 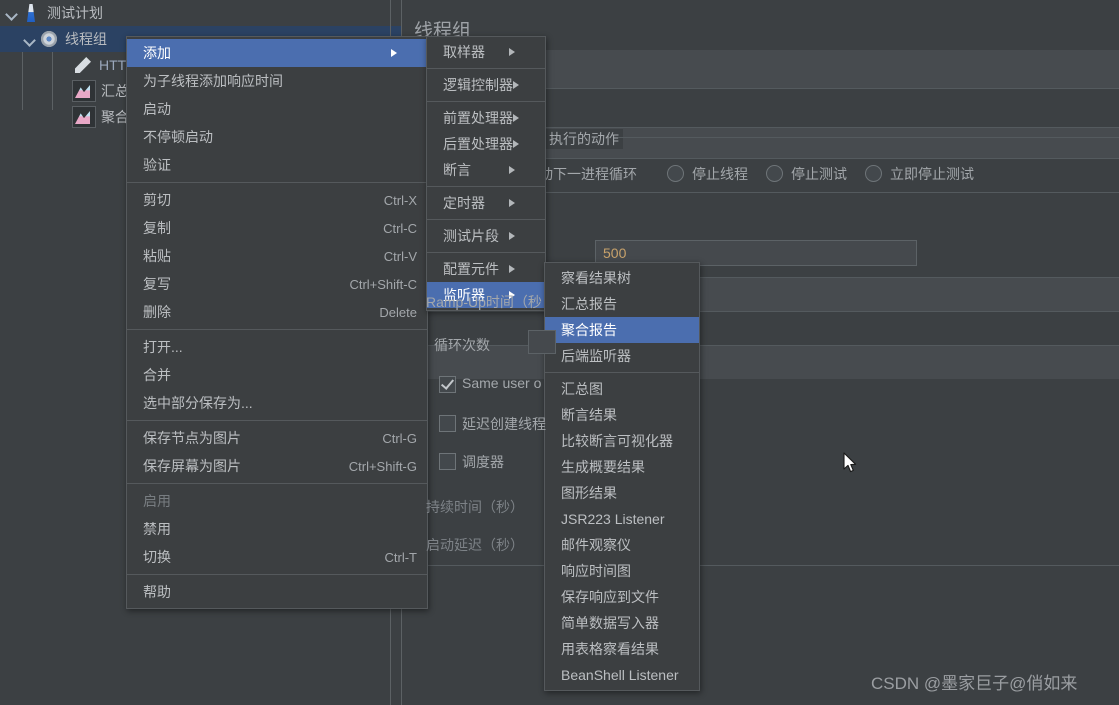 I want to click on menu-item-shortcut: Ctrl-T, so click(x=401, y=557).